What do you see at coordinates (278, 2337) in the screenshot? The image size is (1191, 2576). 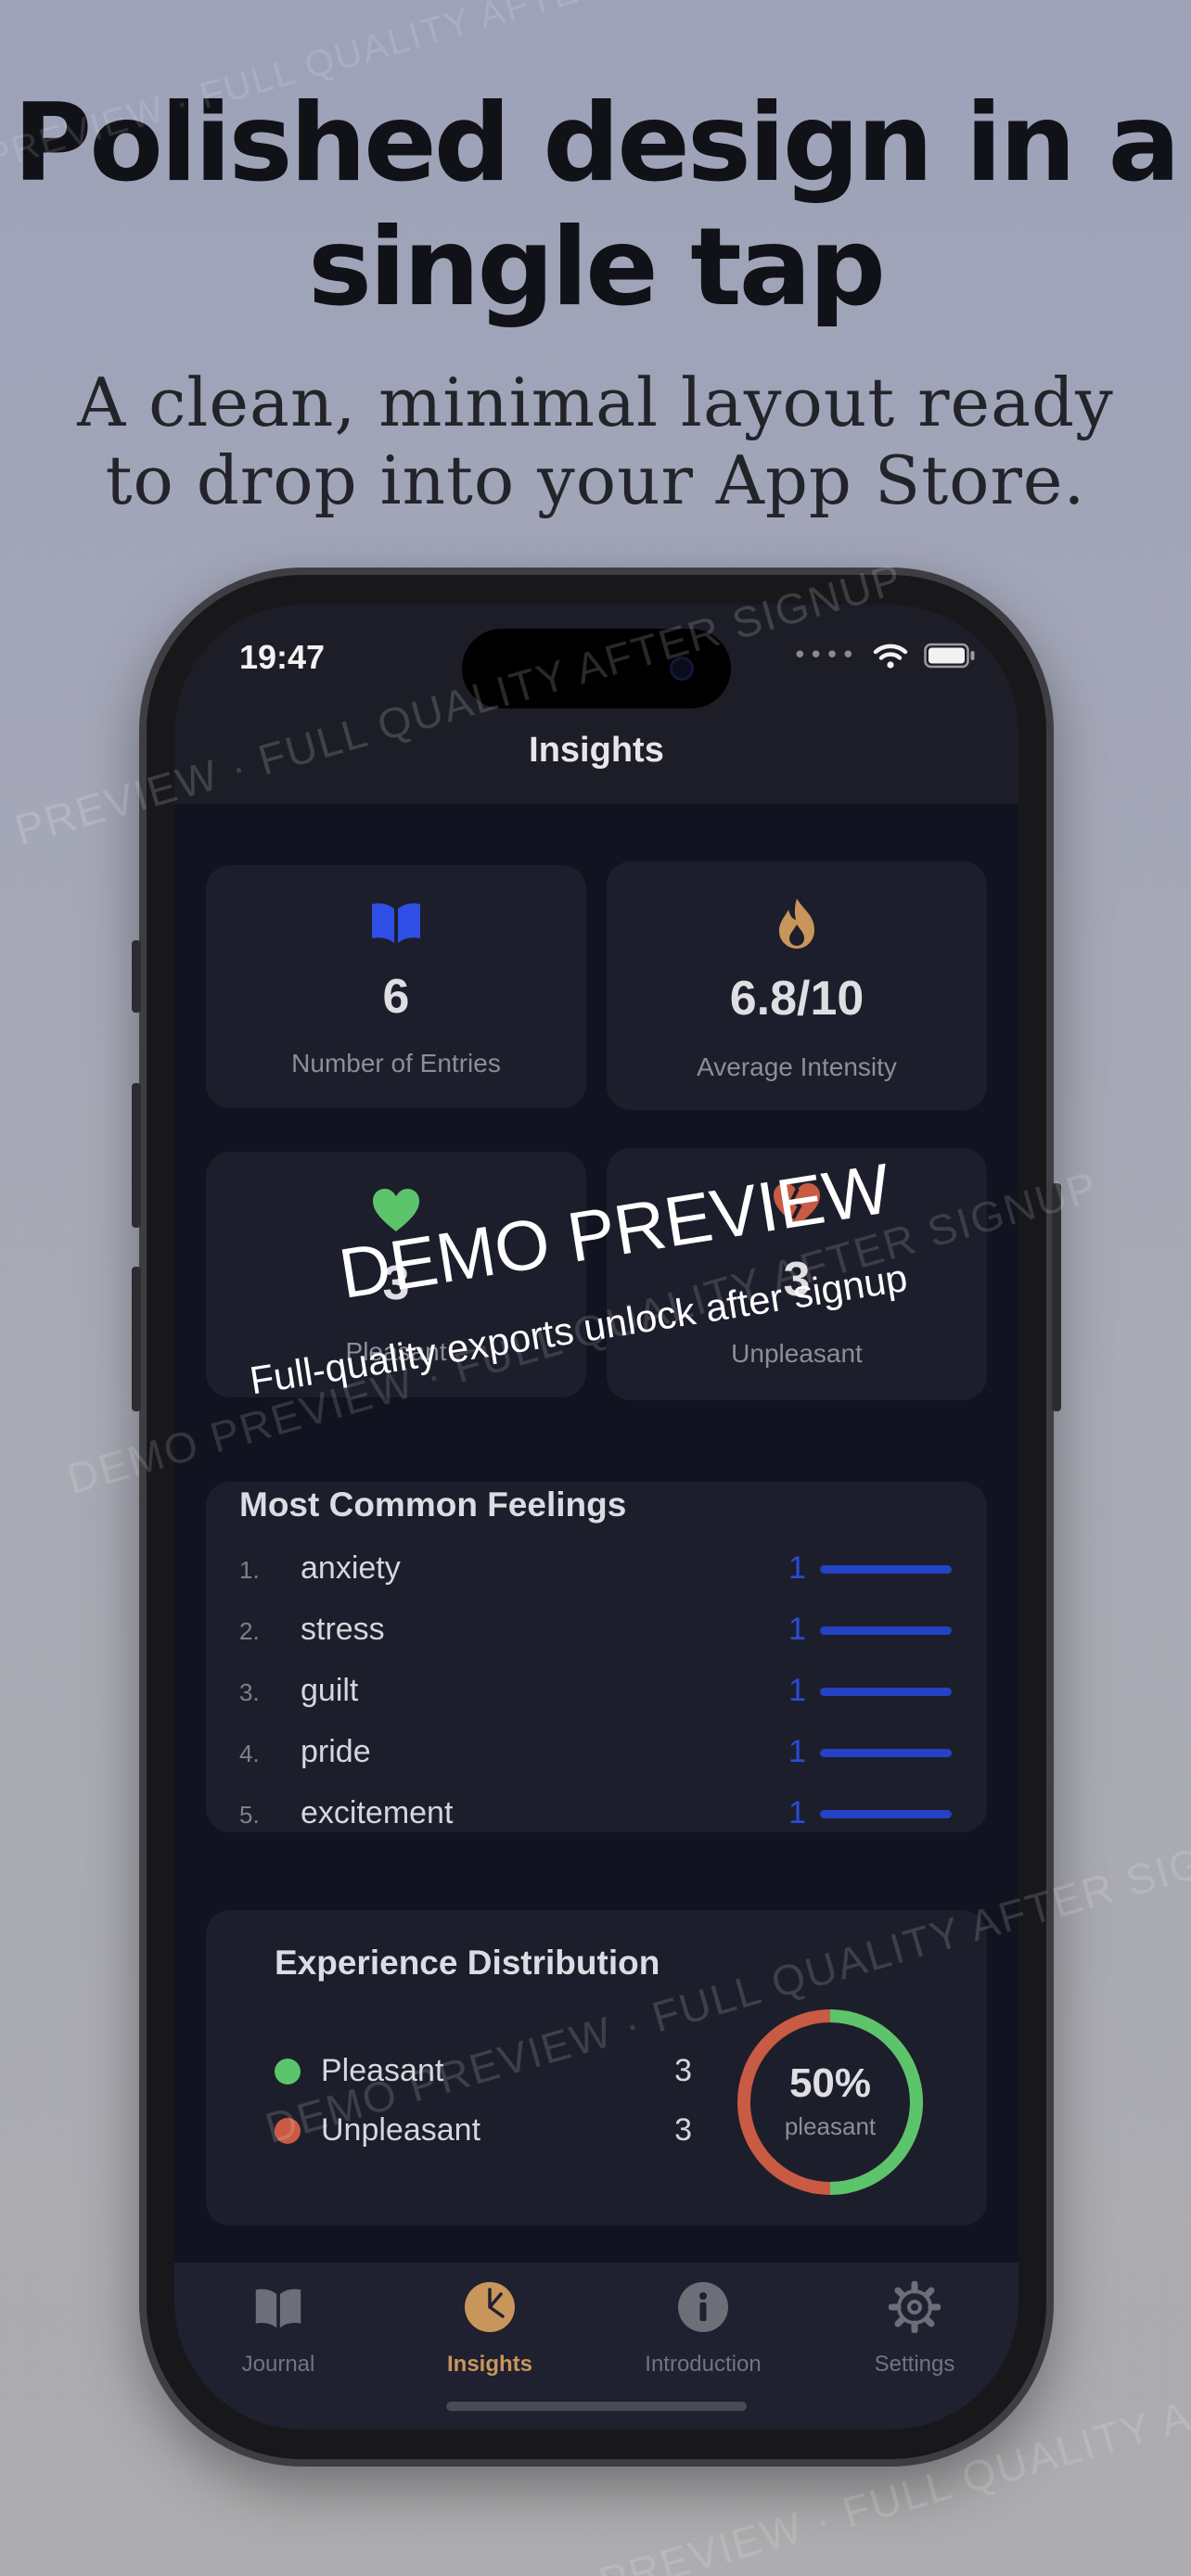 I see `tab-journal: Journal` at bounding box center [278, 2337].